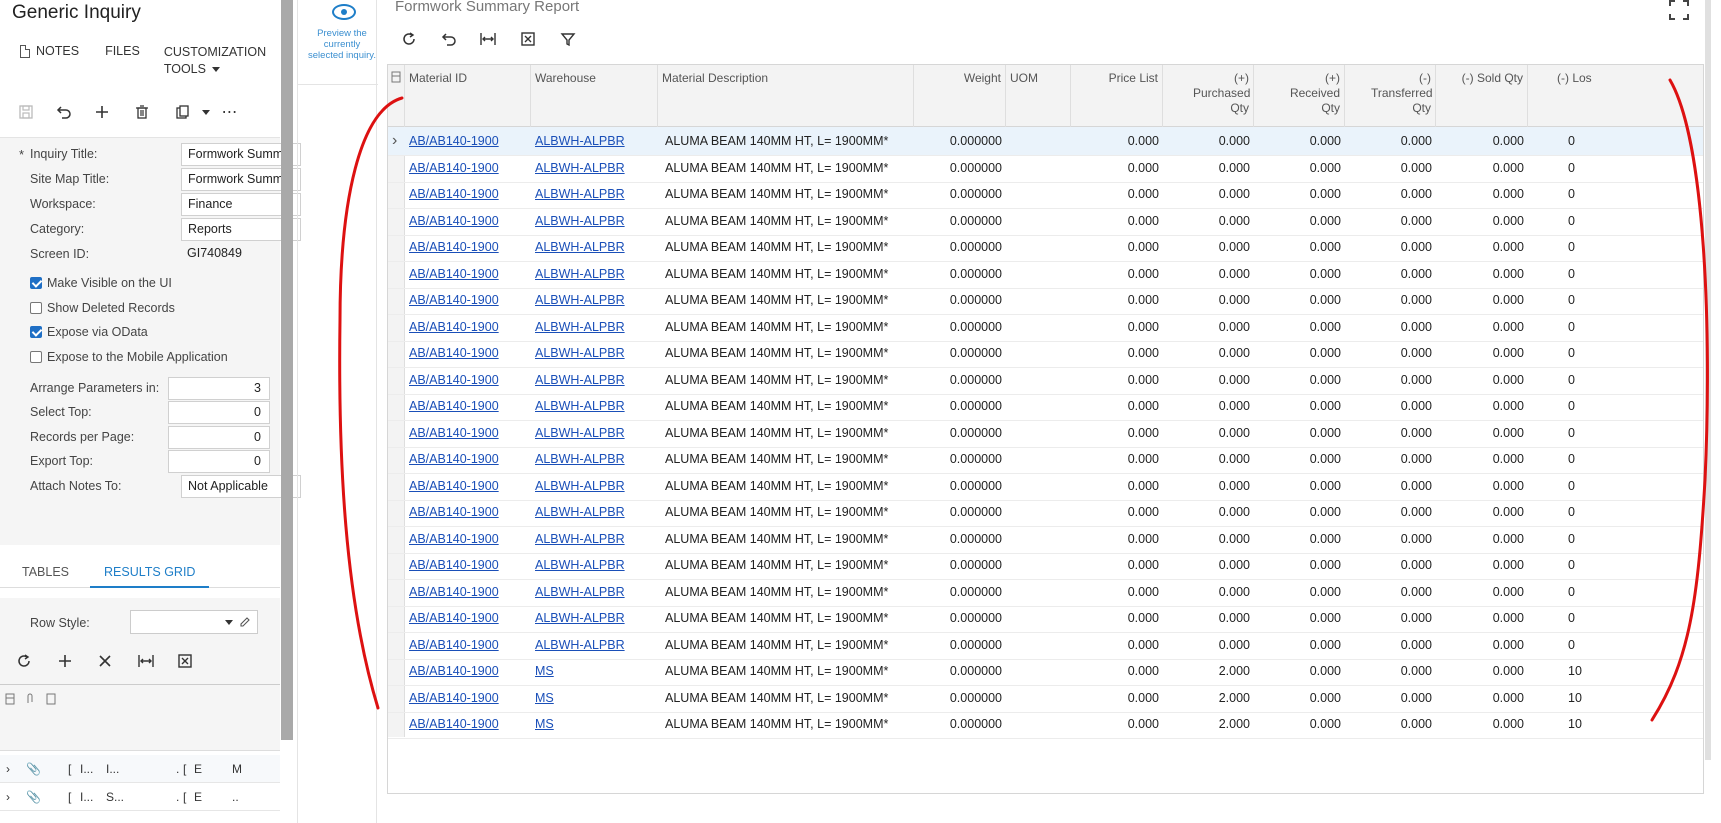  What do you see at coordinates (1299, 96) in the screenshot?
I see `col-header-received: (+) Received Qty` at bounding box center [1299, 96].